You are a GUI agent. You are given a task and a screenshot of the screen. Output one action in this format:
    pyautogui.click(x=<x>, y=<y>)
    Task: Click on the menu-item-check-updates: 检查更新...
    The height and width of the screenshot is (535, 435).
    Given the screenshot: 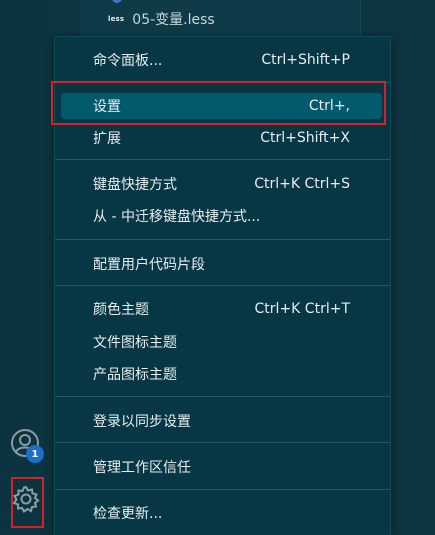 What is the action you would take?
    pyautogui.click(x=221, y=513)
    